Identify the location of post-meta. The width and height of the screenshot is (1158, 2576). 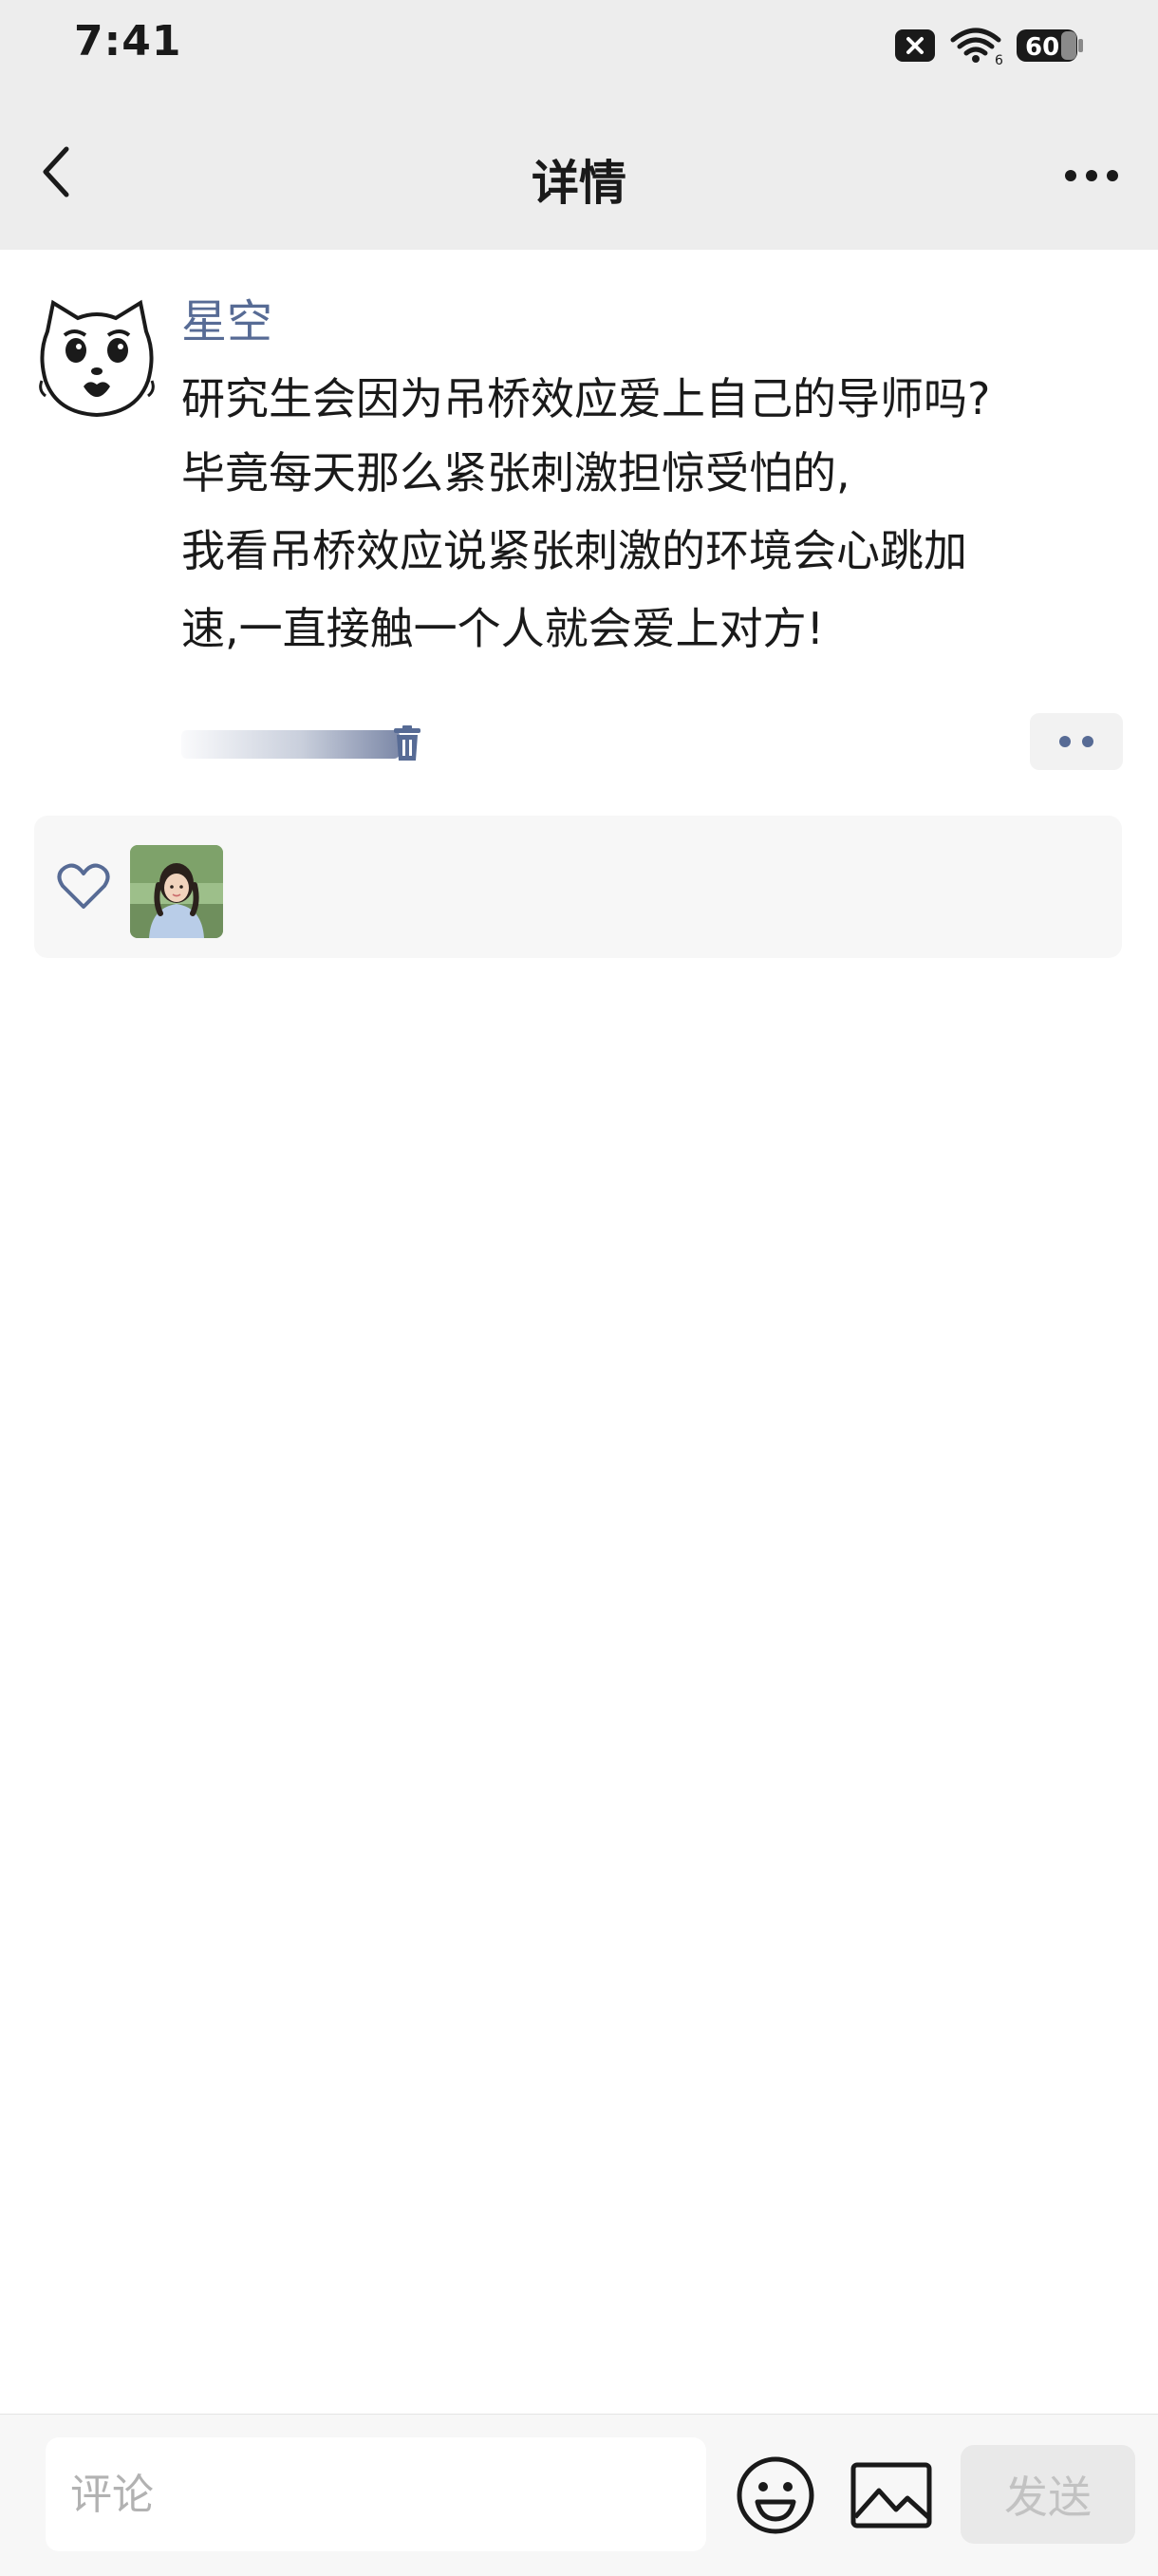
(652, 741).